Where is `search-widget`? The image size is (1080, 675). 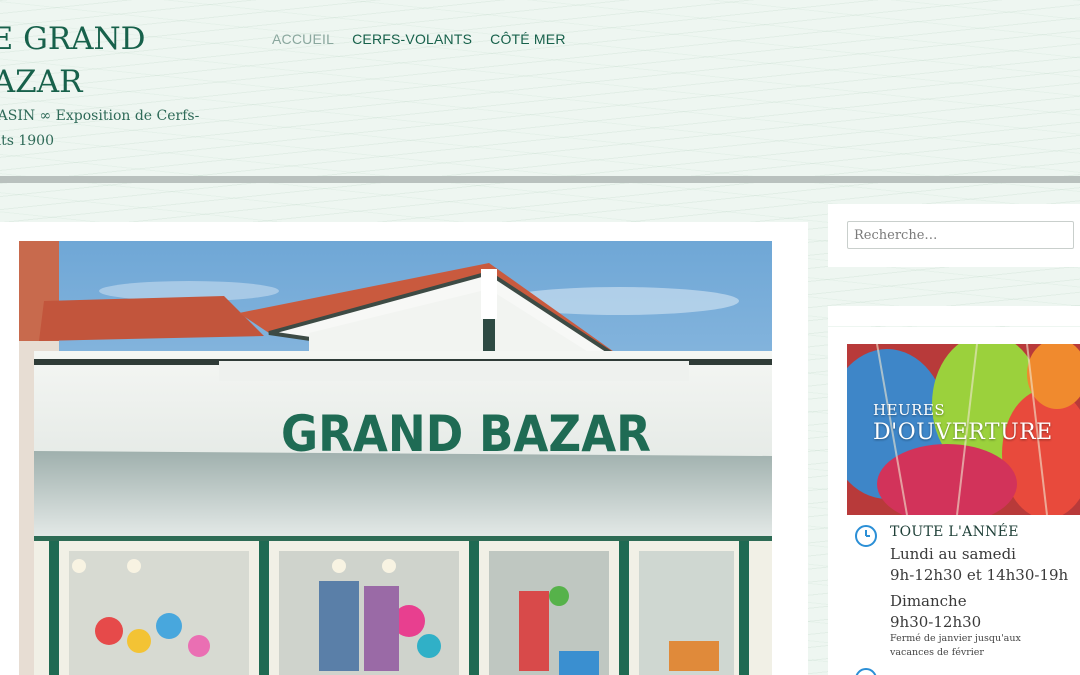 search-widget is located at coordinates (954, 235).